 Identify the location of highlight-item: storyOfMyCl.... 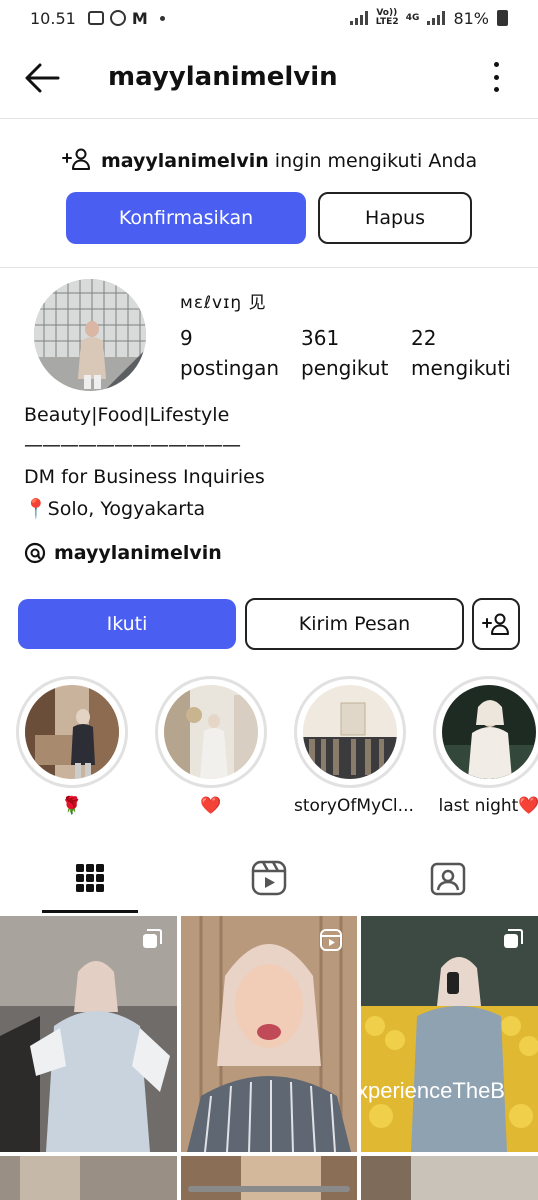
(354, 746).